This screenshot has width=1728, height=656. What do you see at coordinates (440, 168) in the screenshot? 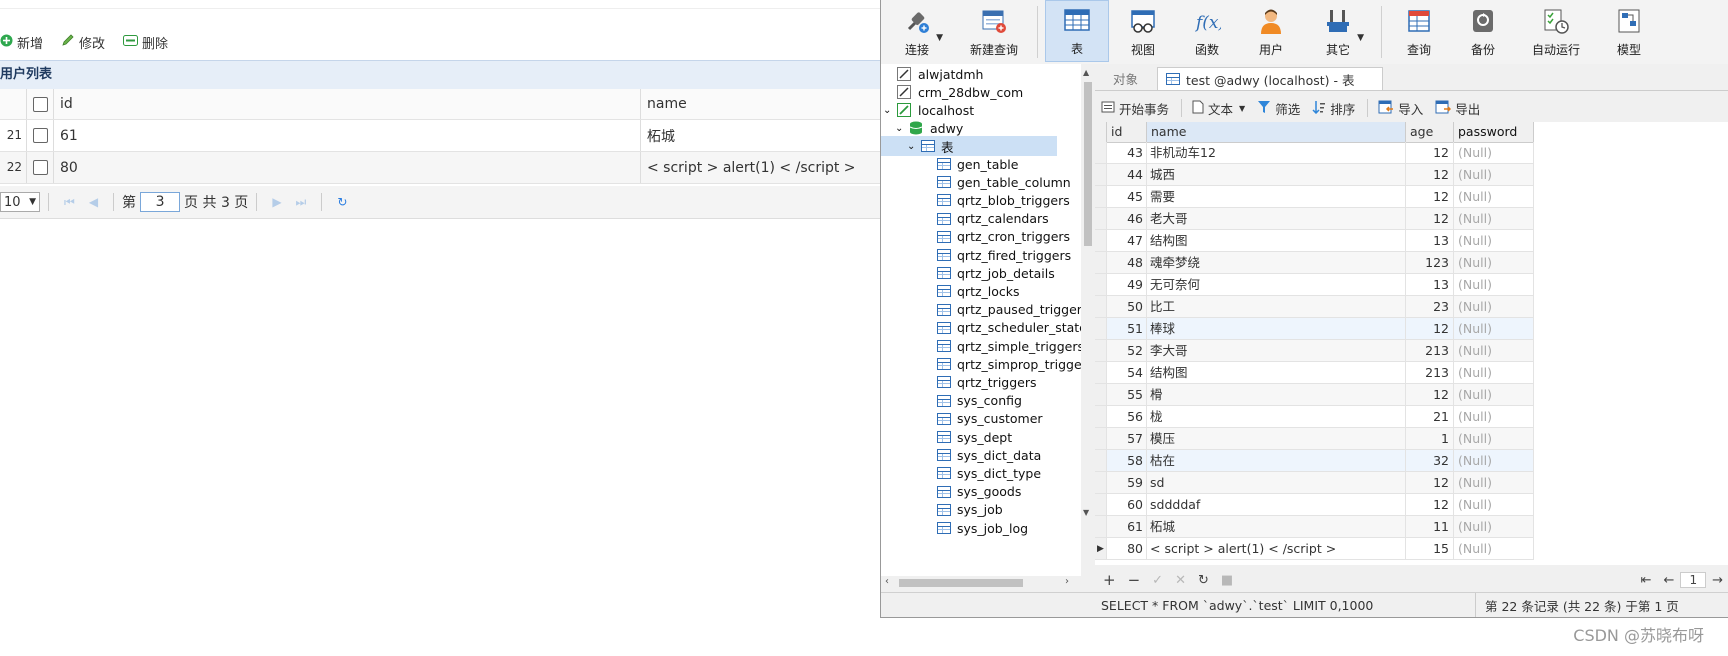
I see `table-row: 22 80 < script > alert(1) < /script >` at bounding box center [440, 168].